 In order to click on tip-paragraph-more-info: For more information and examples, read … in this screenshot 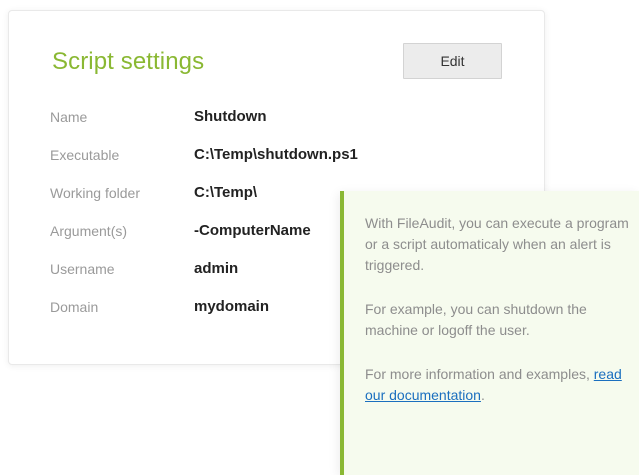, I will do `click(497, 385)`.